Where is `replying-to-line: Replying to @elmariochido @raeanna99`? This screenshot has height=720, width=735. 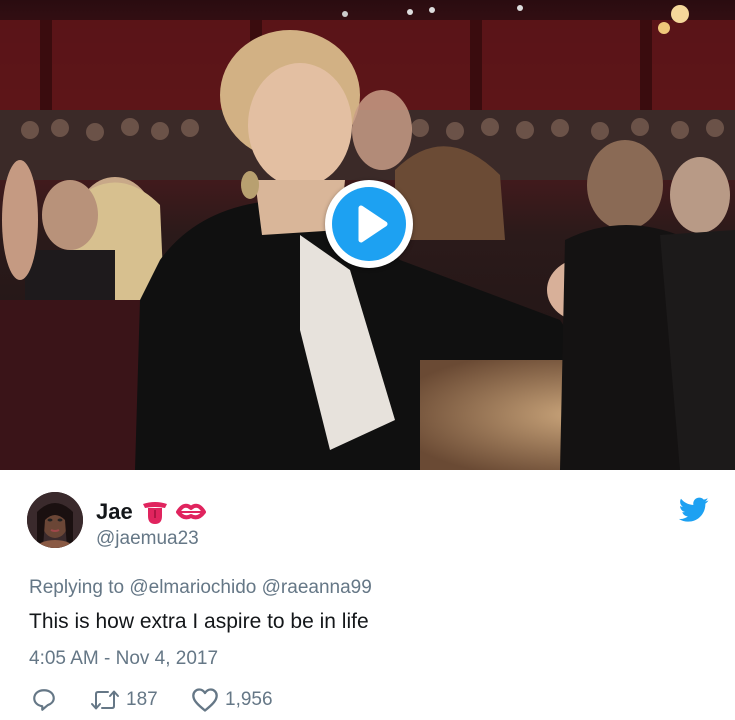
replying-to-line: Replying to @elmariochido @raeanna99 is located at coordinates (200, 588).